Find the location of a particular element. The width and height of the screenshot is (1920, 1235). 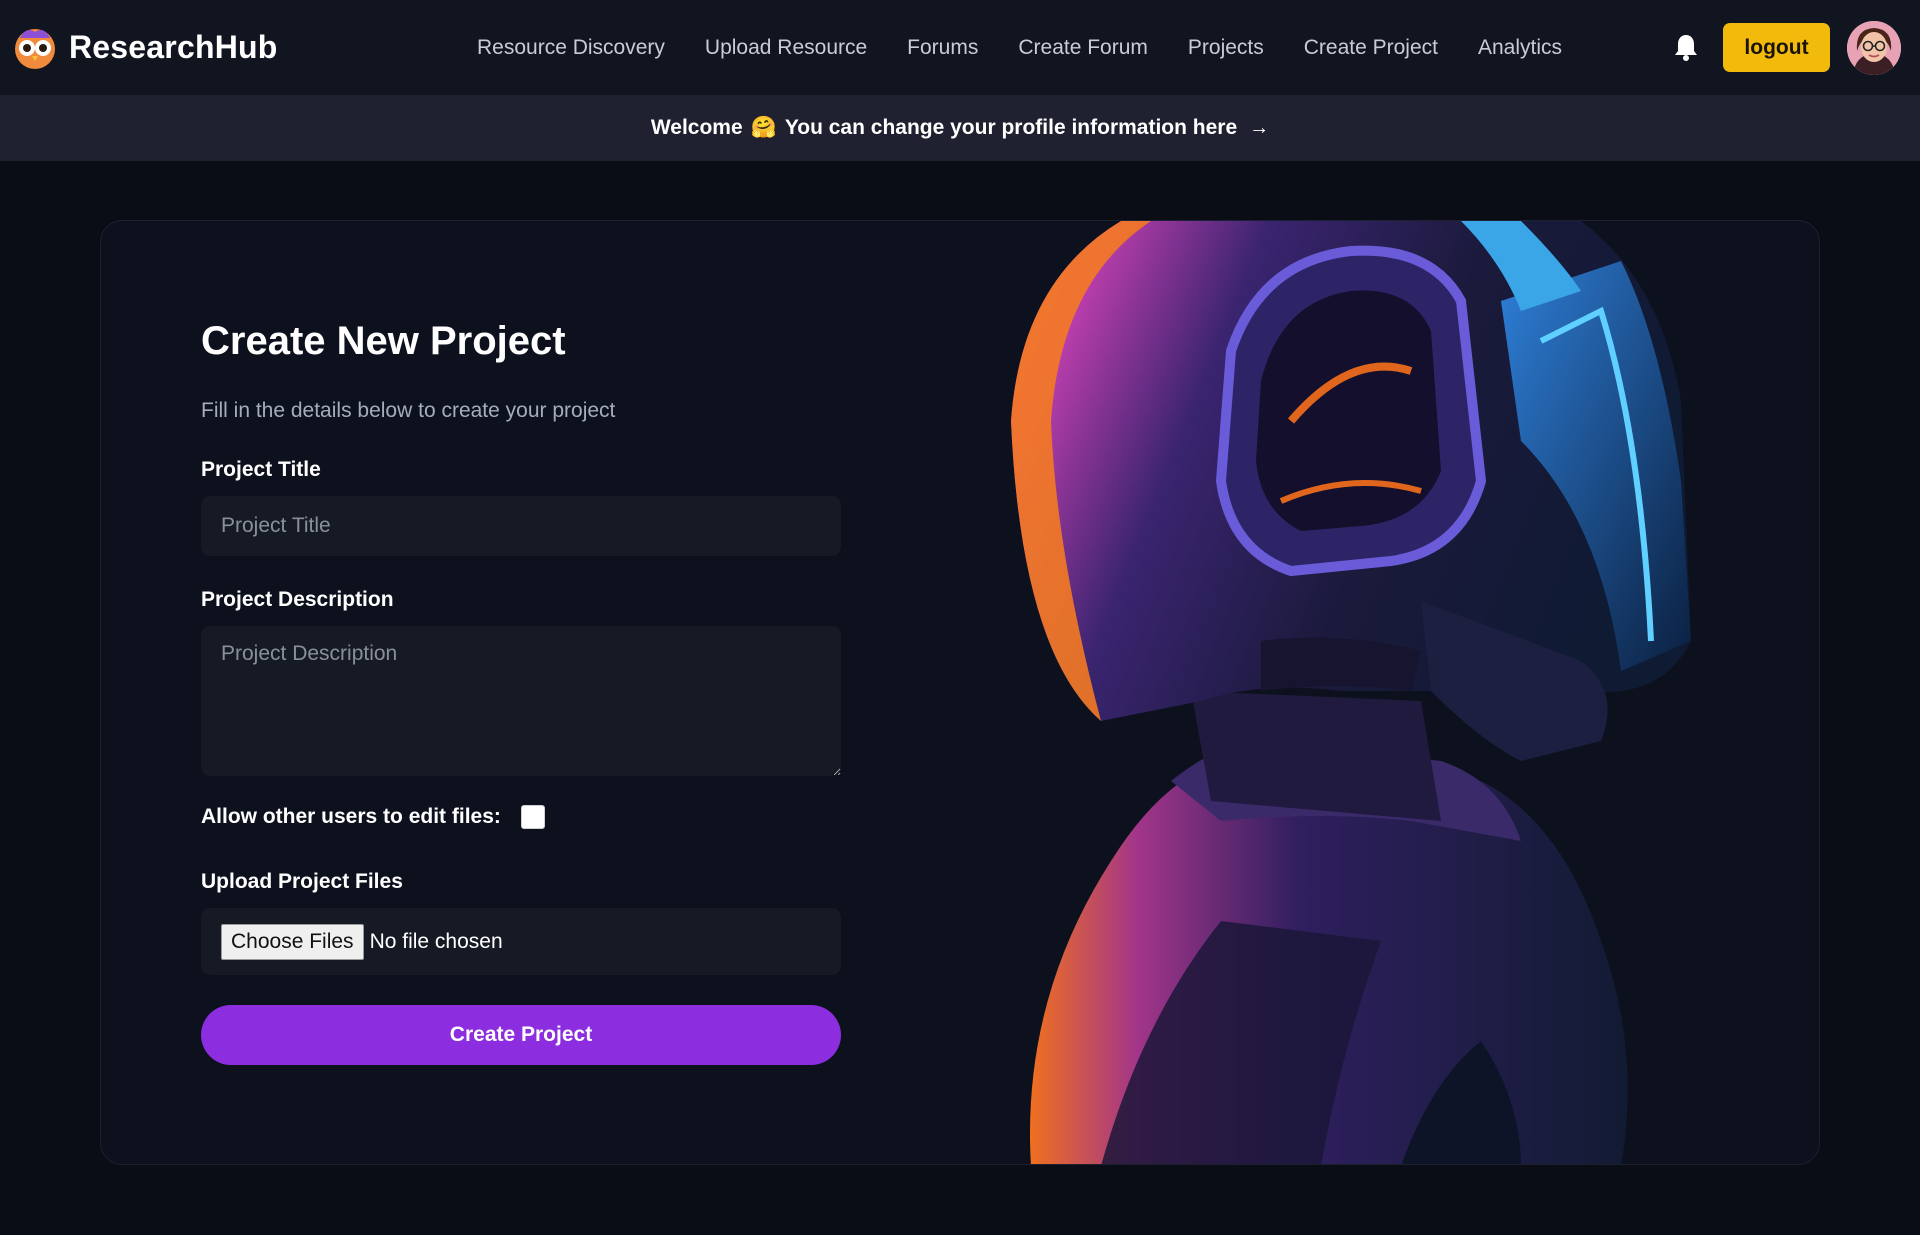

nav-analytics: Analytics is located at coordinates (1520, 48).